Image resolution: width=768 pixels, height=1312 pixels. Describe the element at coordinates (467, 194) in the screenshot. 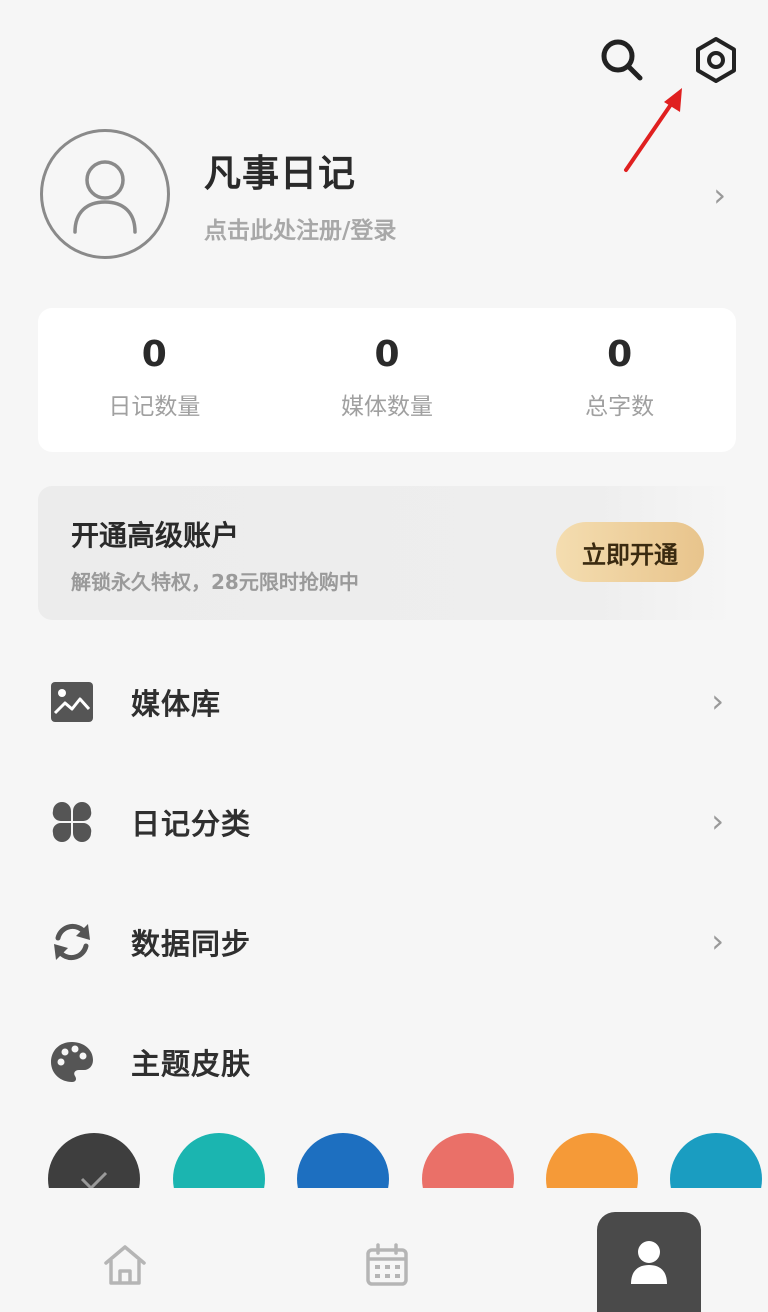

I see `profile-text: 凡事日记 点击此处注册/登录` at that location.